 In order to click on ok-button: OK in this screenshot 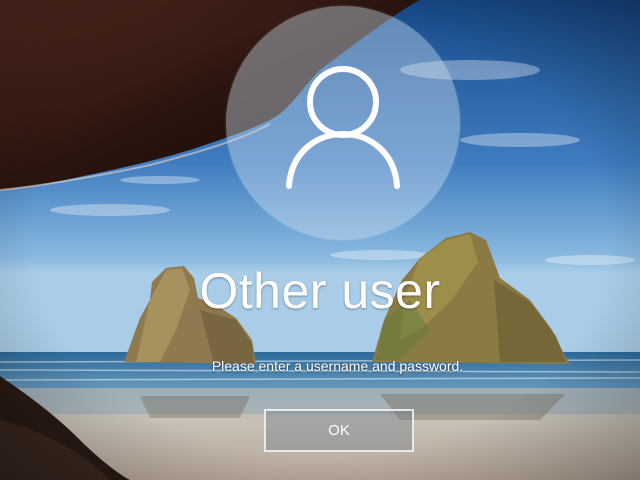, I will do `click(339, 430)`.